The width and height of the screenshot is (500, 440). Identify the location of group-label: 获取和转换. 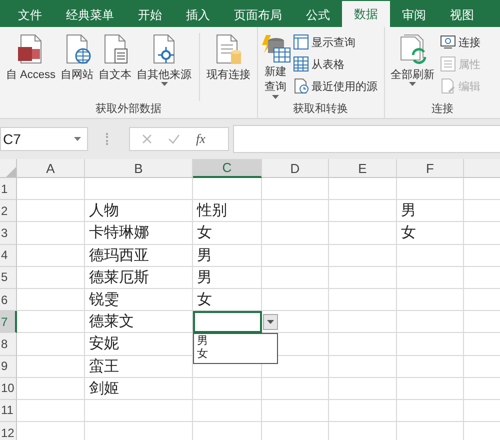
(321, 109).